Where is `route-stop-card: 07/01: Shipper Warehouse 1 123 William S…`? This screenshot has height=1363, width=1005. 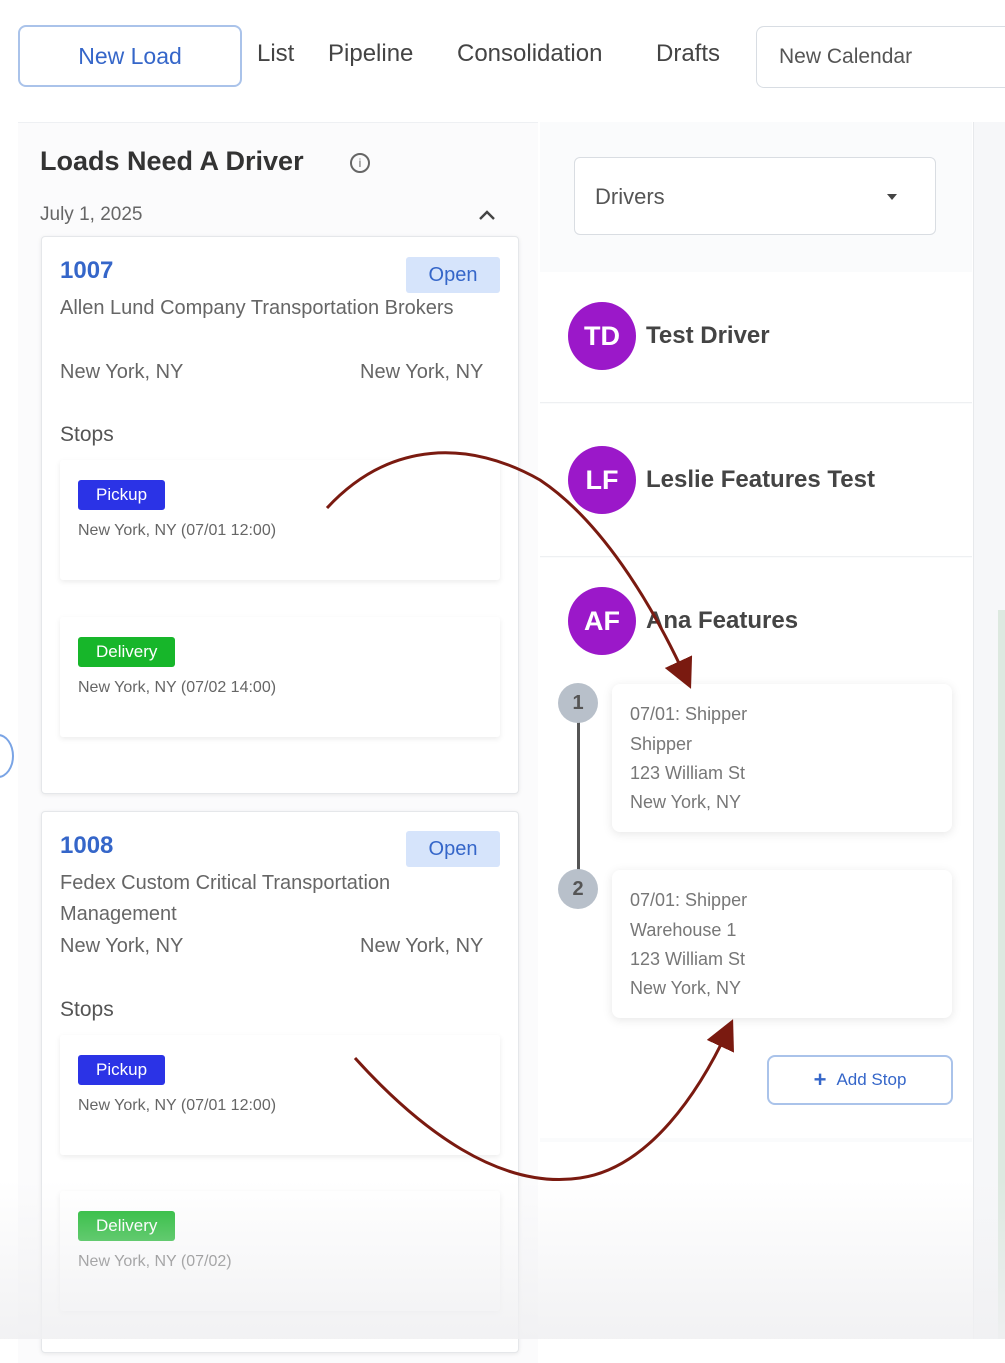 route-stop-card: 07/01: Shipper Warehouse 1 123 William S… is located at coordinates (782, 944).